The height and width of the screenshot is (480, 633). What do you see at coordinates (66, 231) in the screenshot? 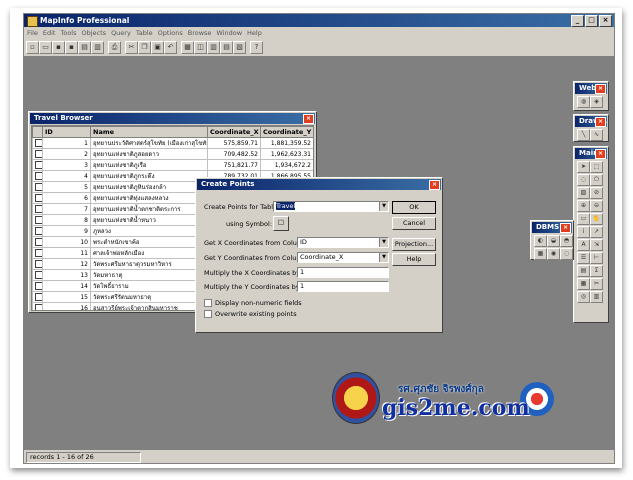
I see `cell-id: 9` at bounding box center [66, 231].